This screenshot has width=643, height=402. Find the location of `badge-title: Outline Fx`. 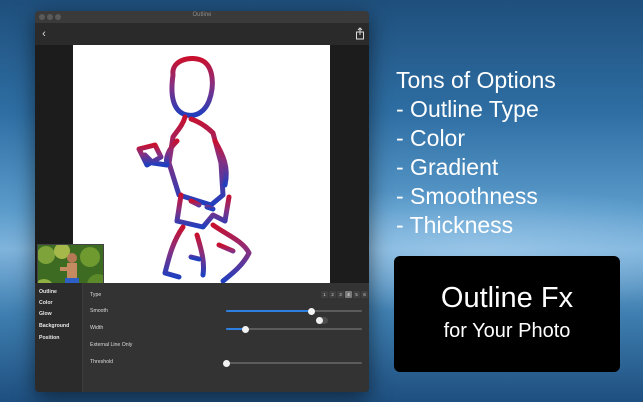

badge-title: Outline Fx is located at coordinates (507, 298).